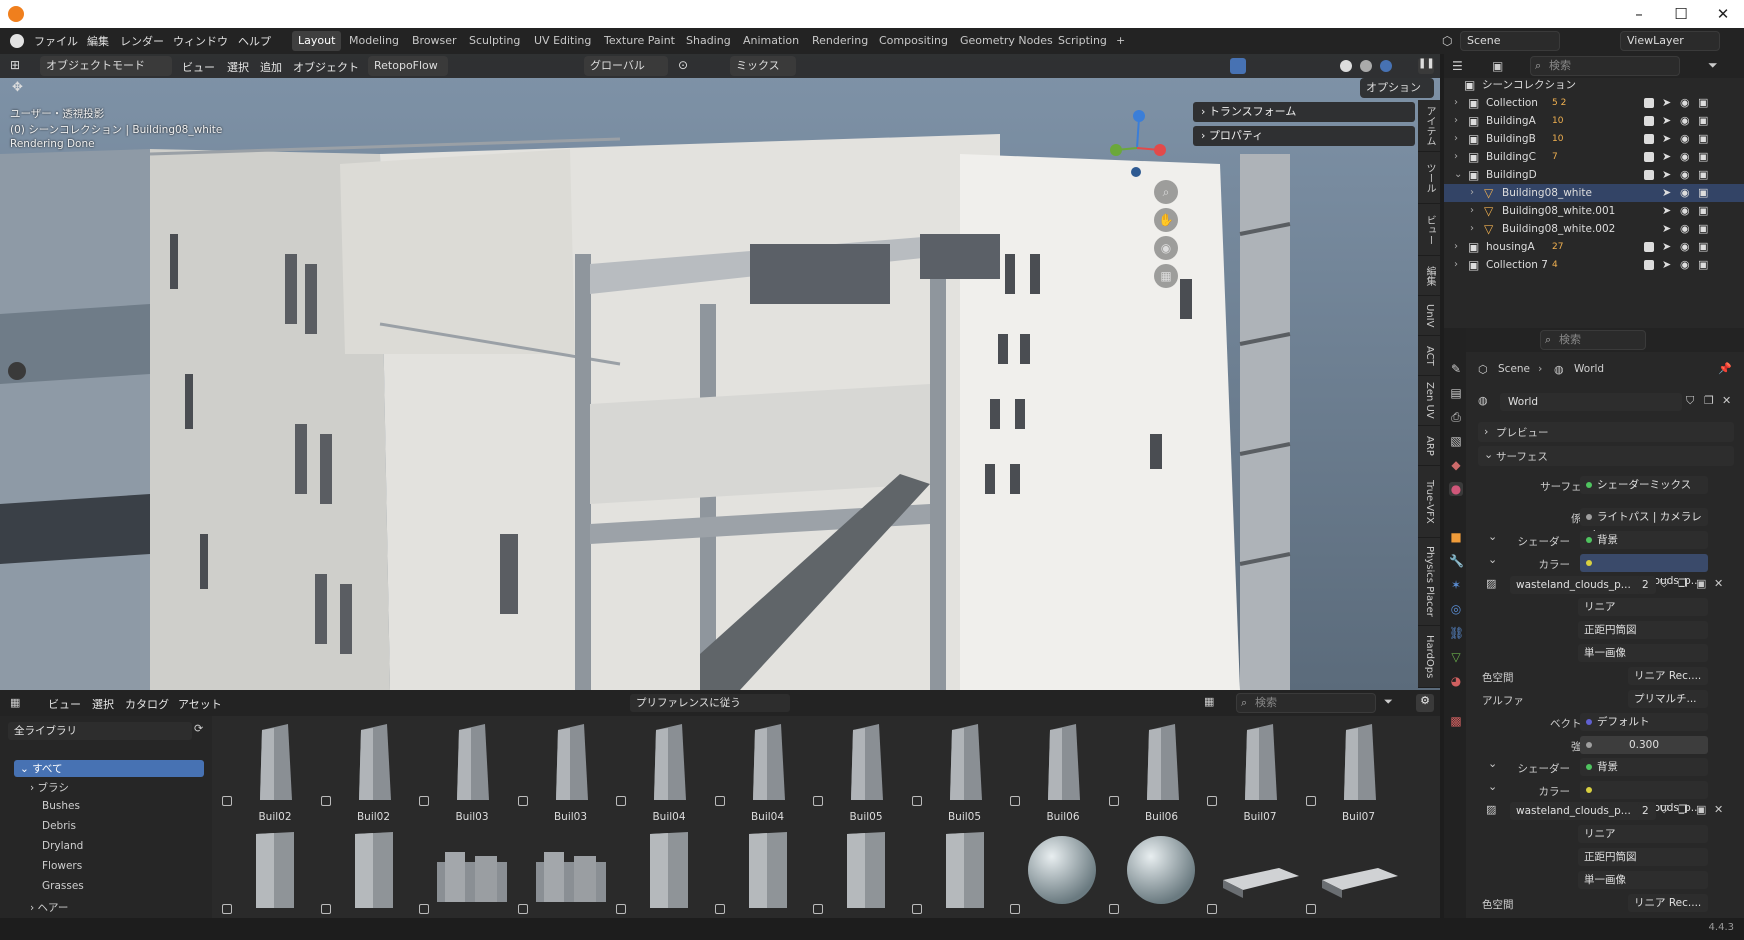 This screenshot has width=1744, height=940. I want to click on sidebar-toggle-icon: ❚❚, so click(1426, 66).